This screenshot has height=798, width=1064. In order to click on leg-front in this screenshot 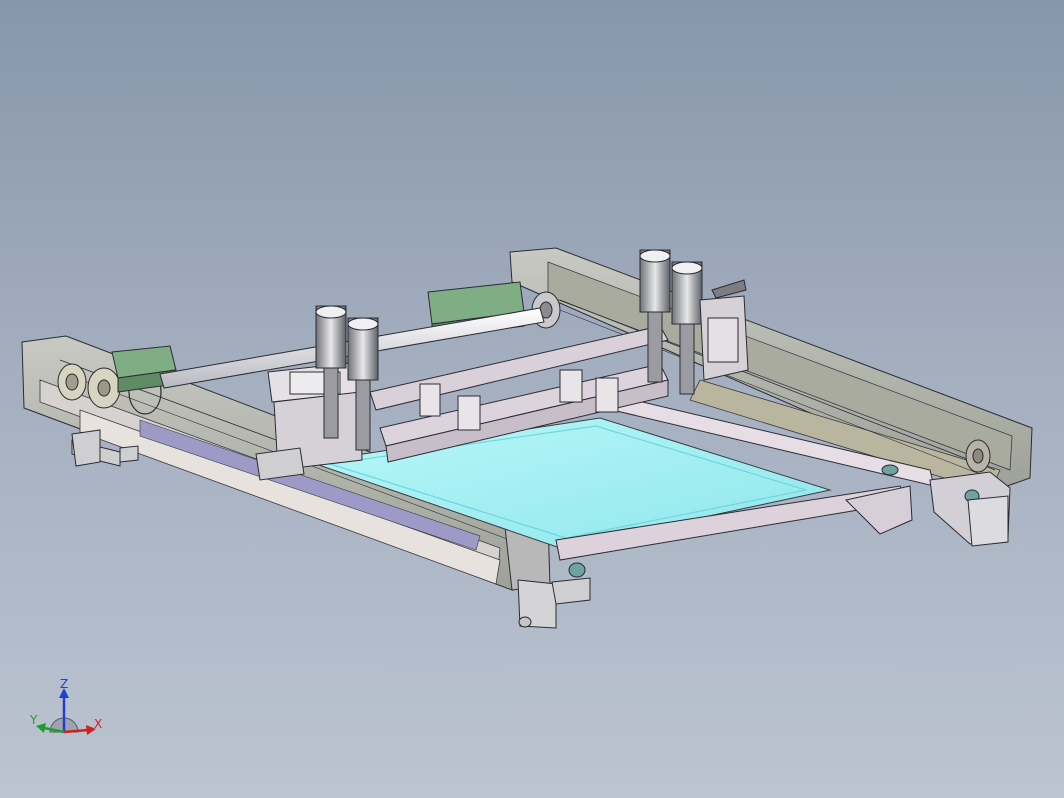, I will do `click(571, 591)`.